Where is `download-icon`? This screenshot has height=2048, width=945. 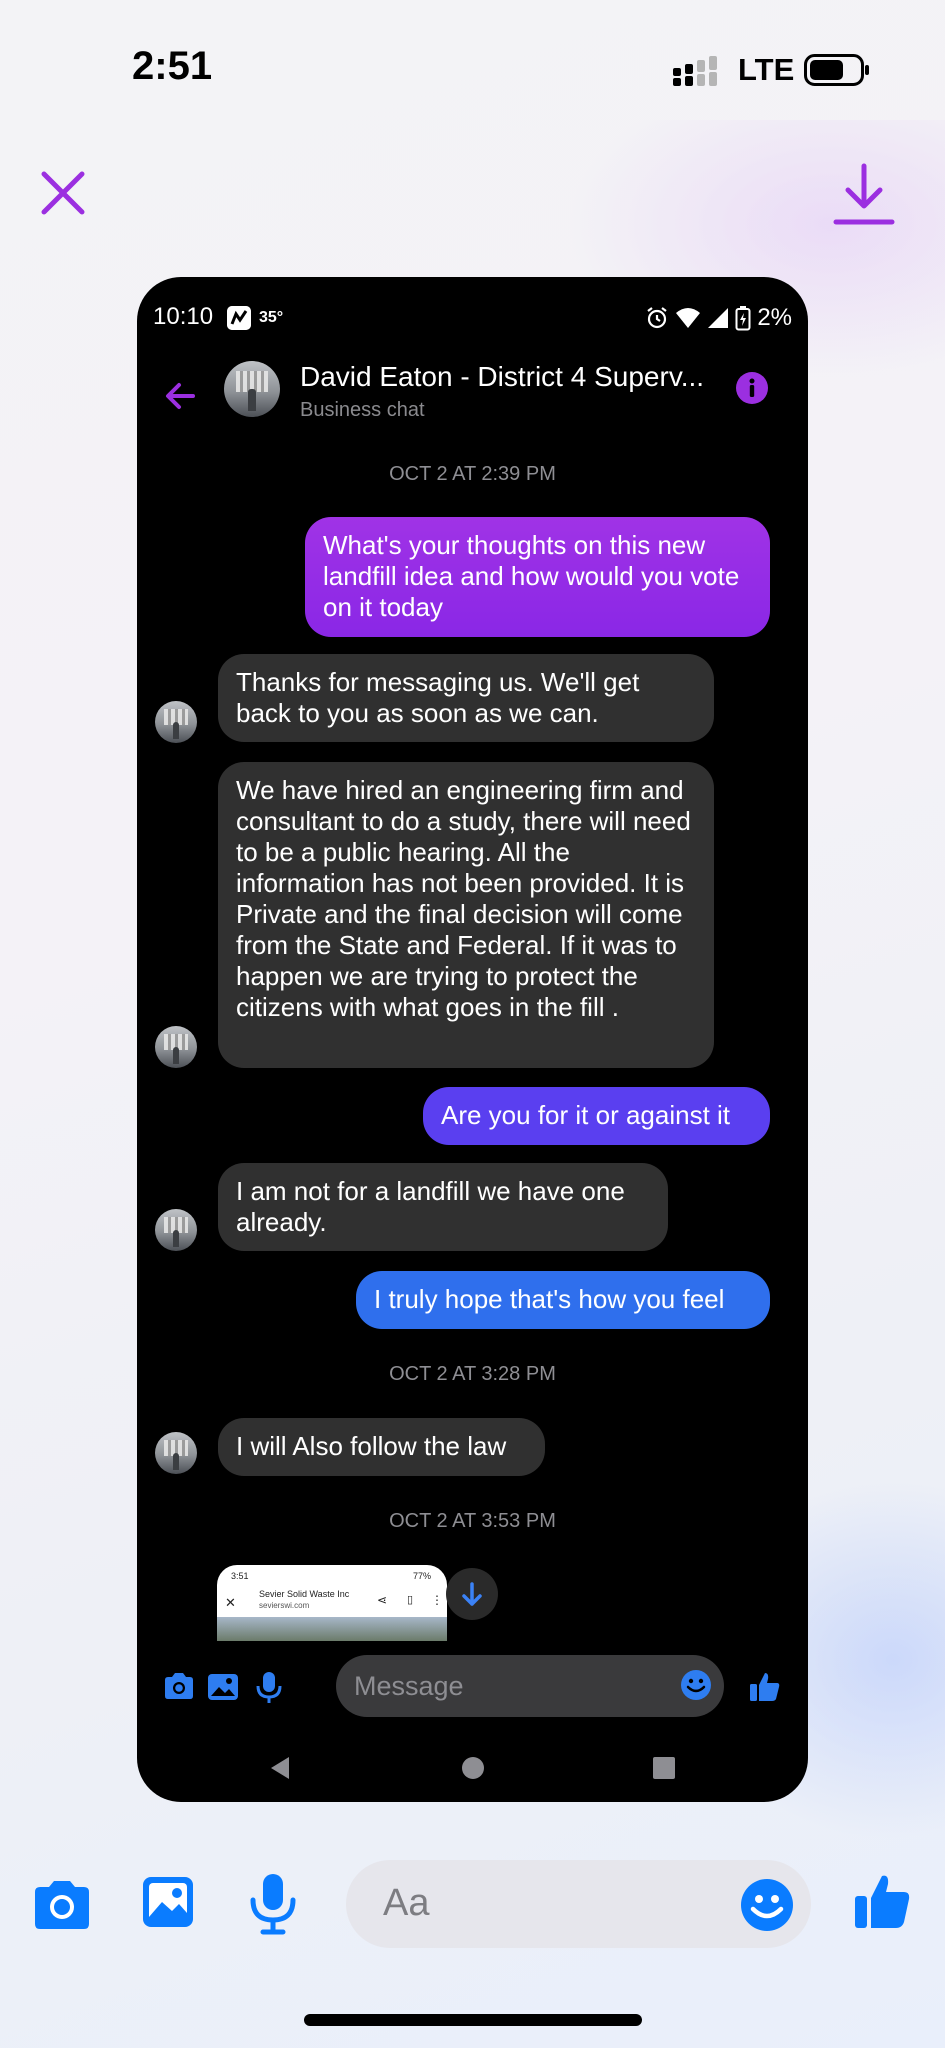 download-icon is located at coordinates (864, 195).